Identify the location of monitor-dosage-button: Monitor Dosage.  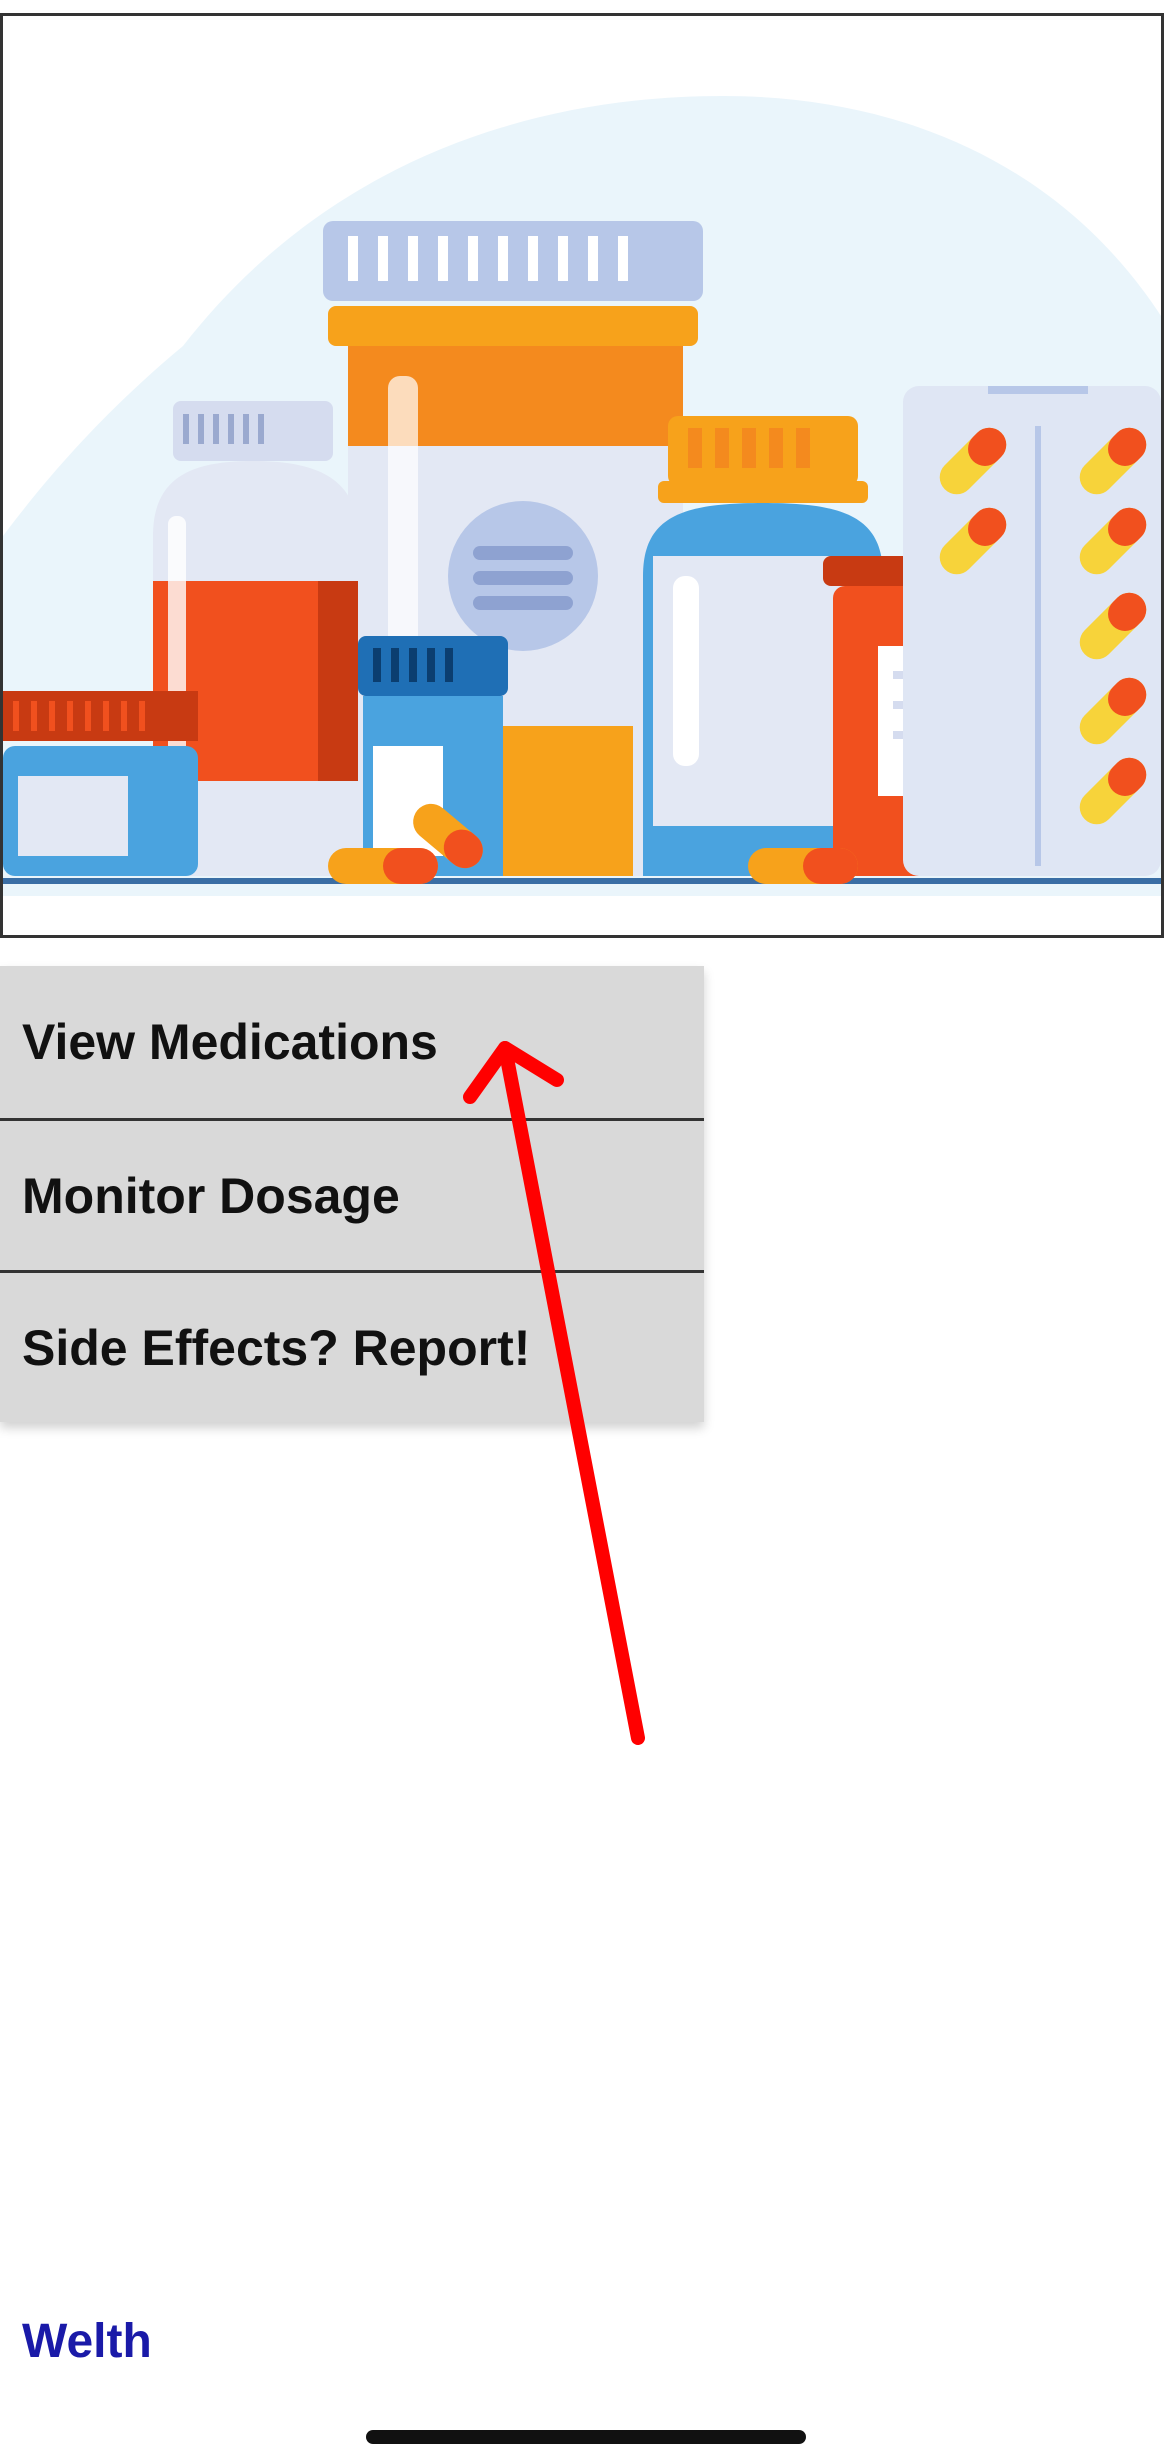
(352, 1194).